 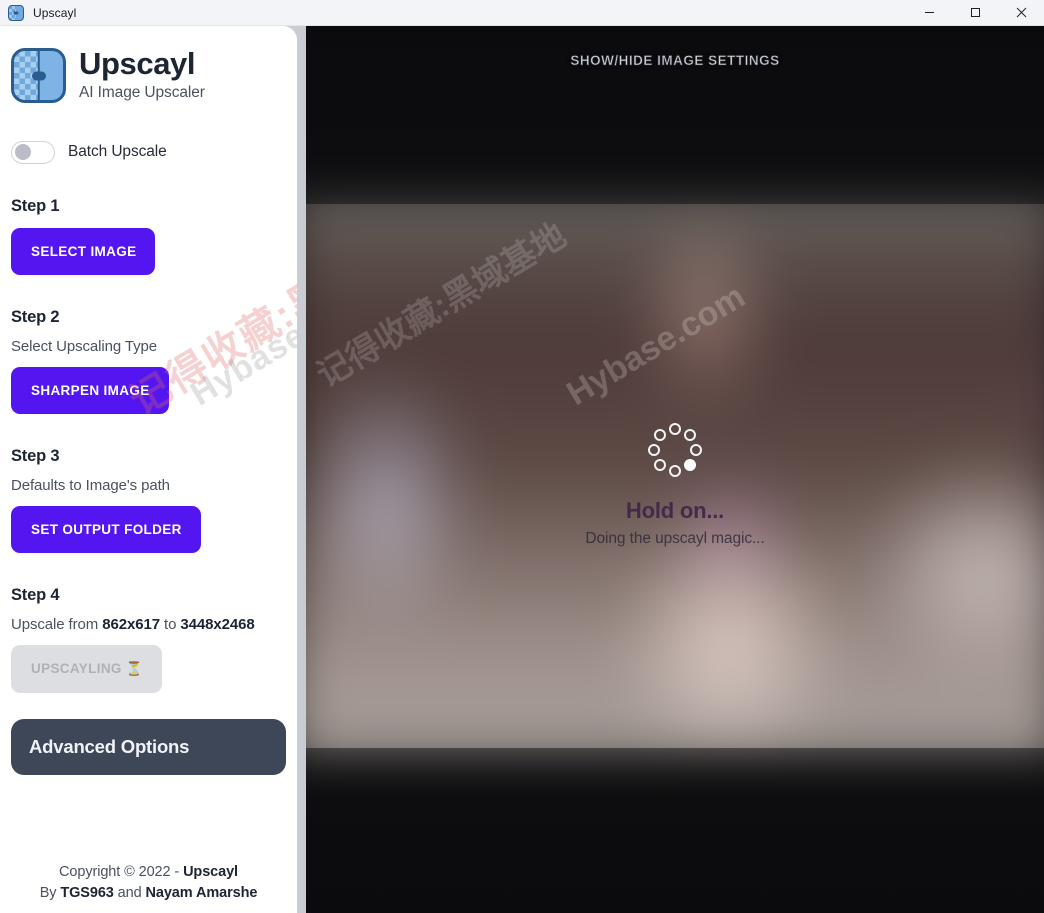 What do you see at coordinates (35, 205) in the screenshot?
I see `step-1-heading: Step 1` at bounding box center [35, 205].